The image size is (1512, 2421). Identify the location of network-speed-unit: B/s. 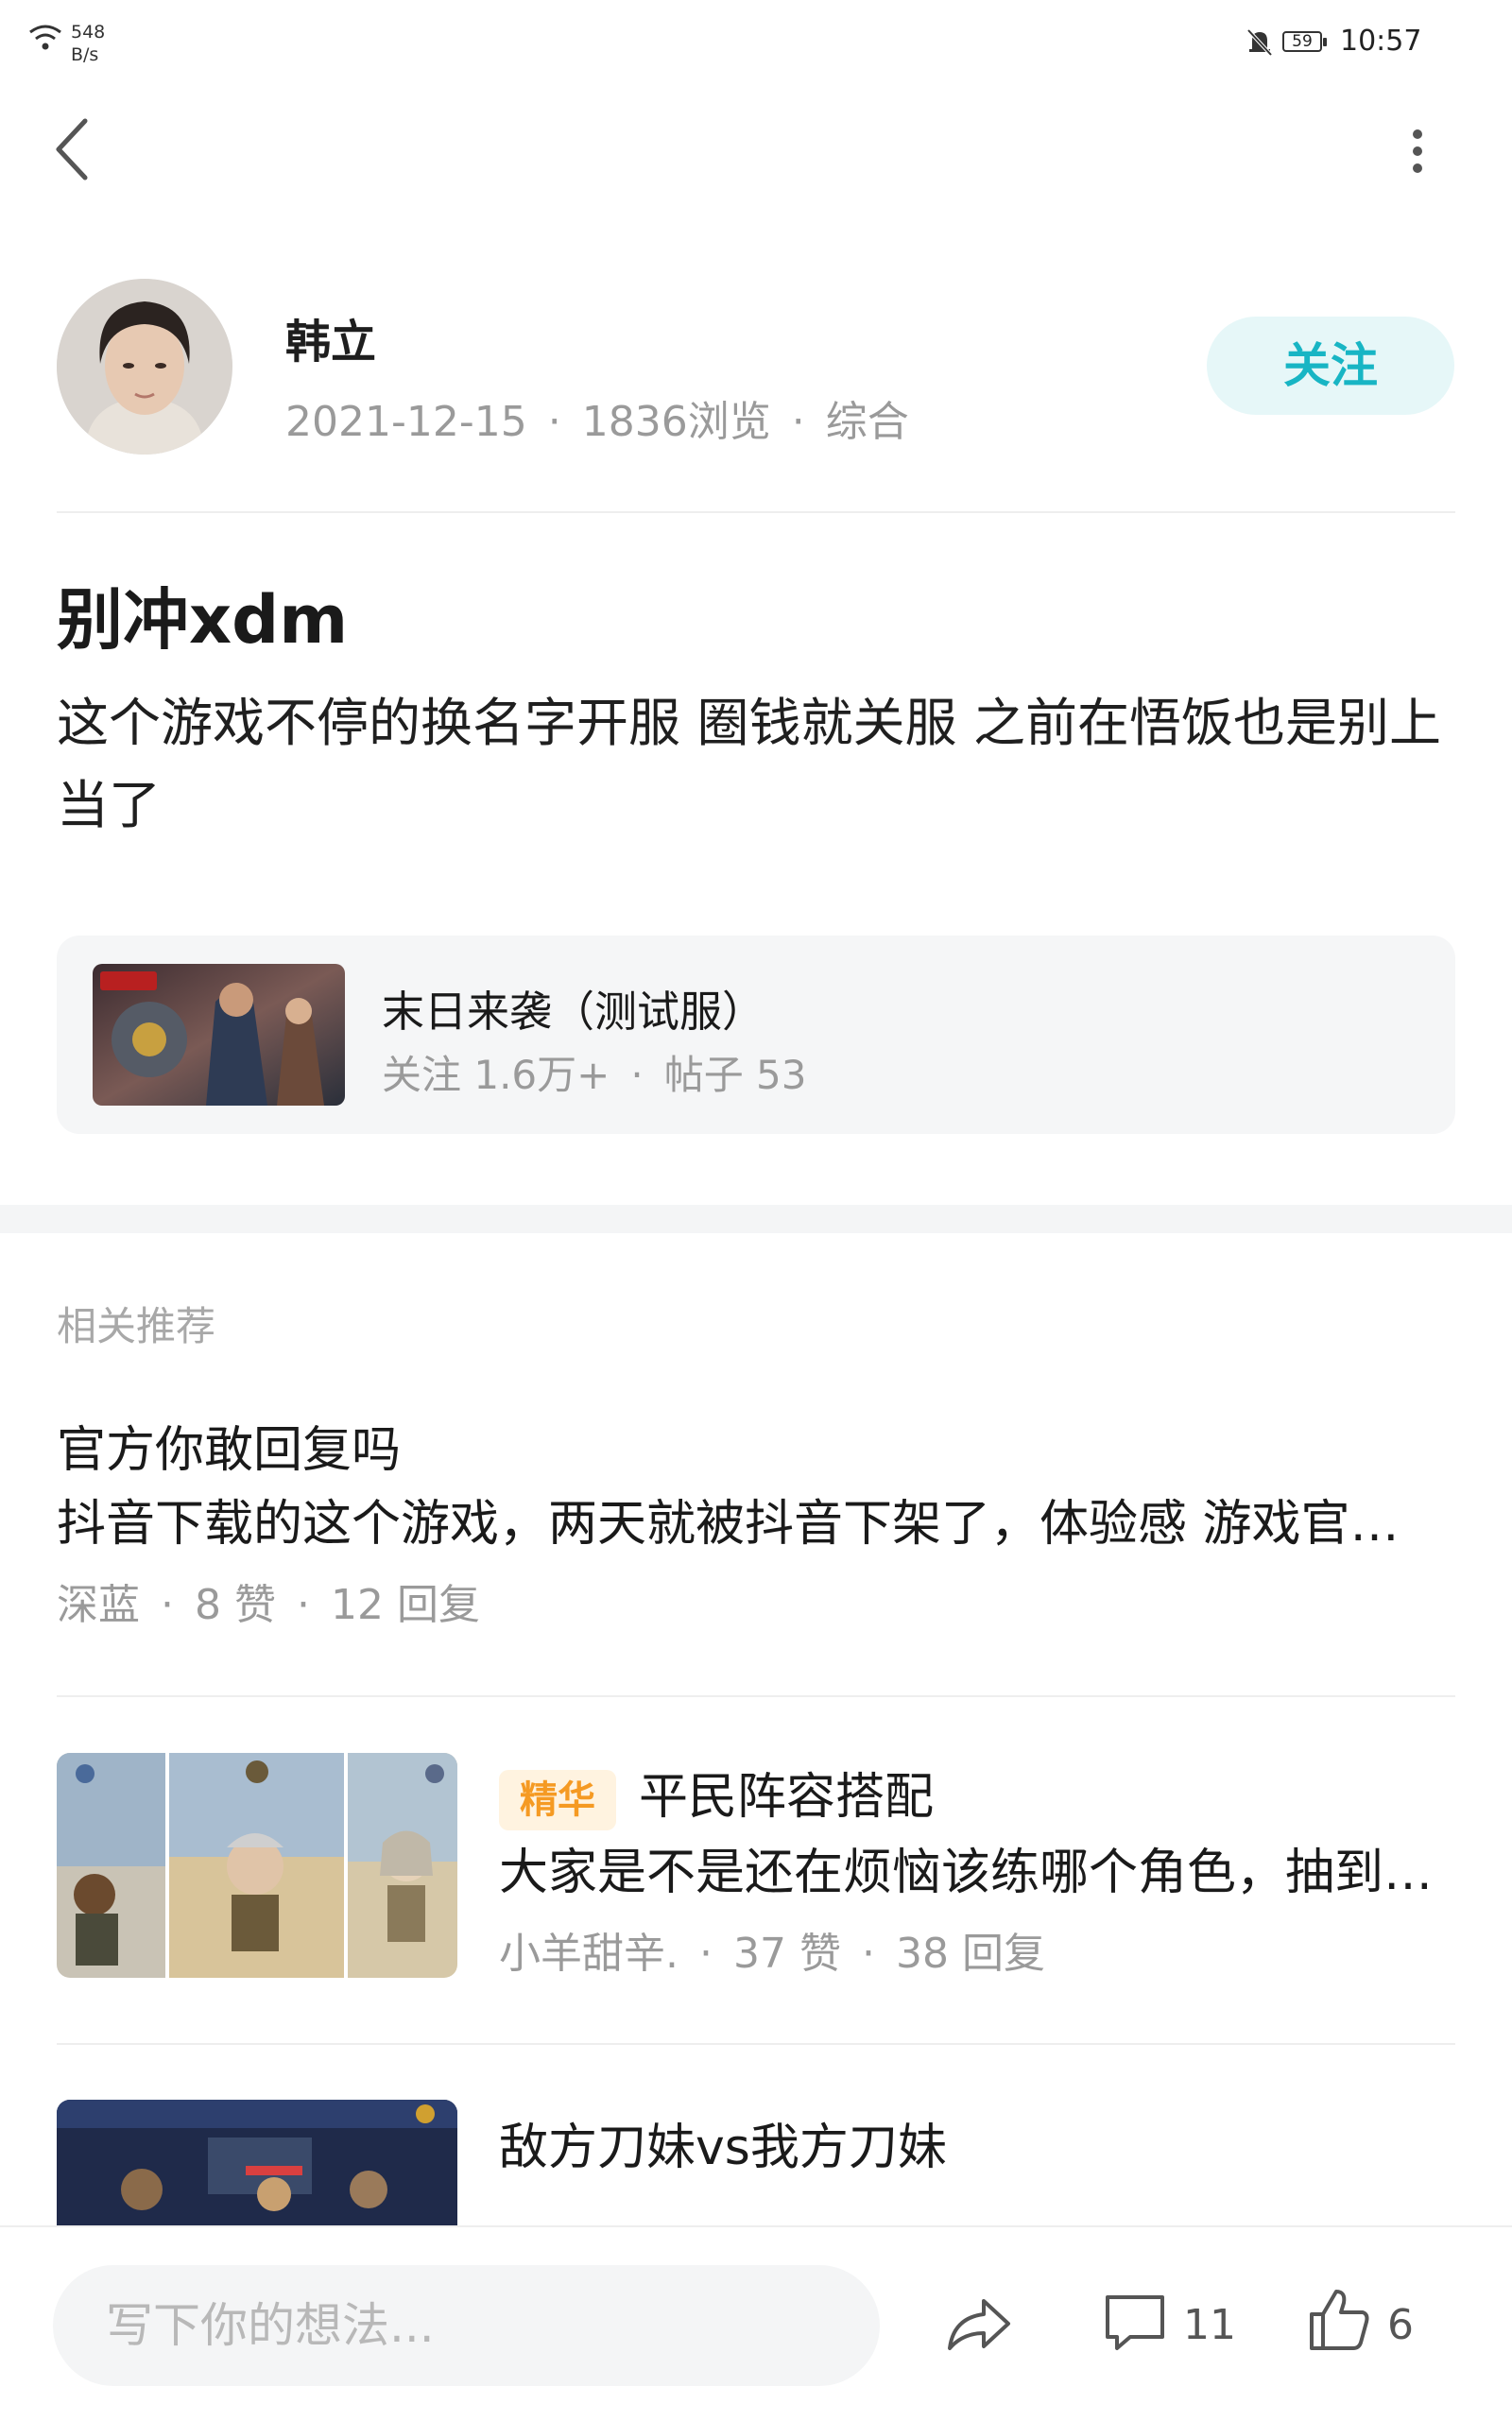
(85, 54).